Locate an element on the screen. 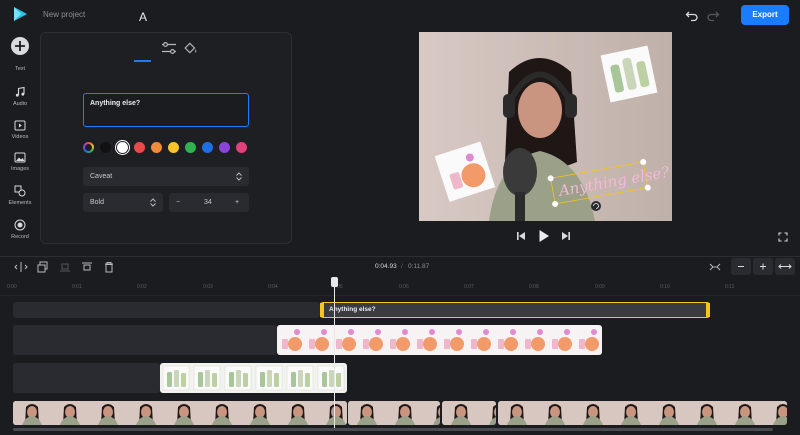 Image resolution: width=800 pixels, height=435 pixels. color-swatch-selected is located at coordinates (122, 147).